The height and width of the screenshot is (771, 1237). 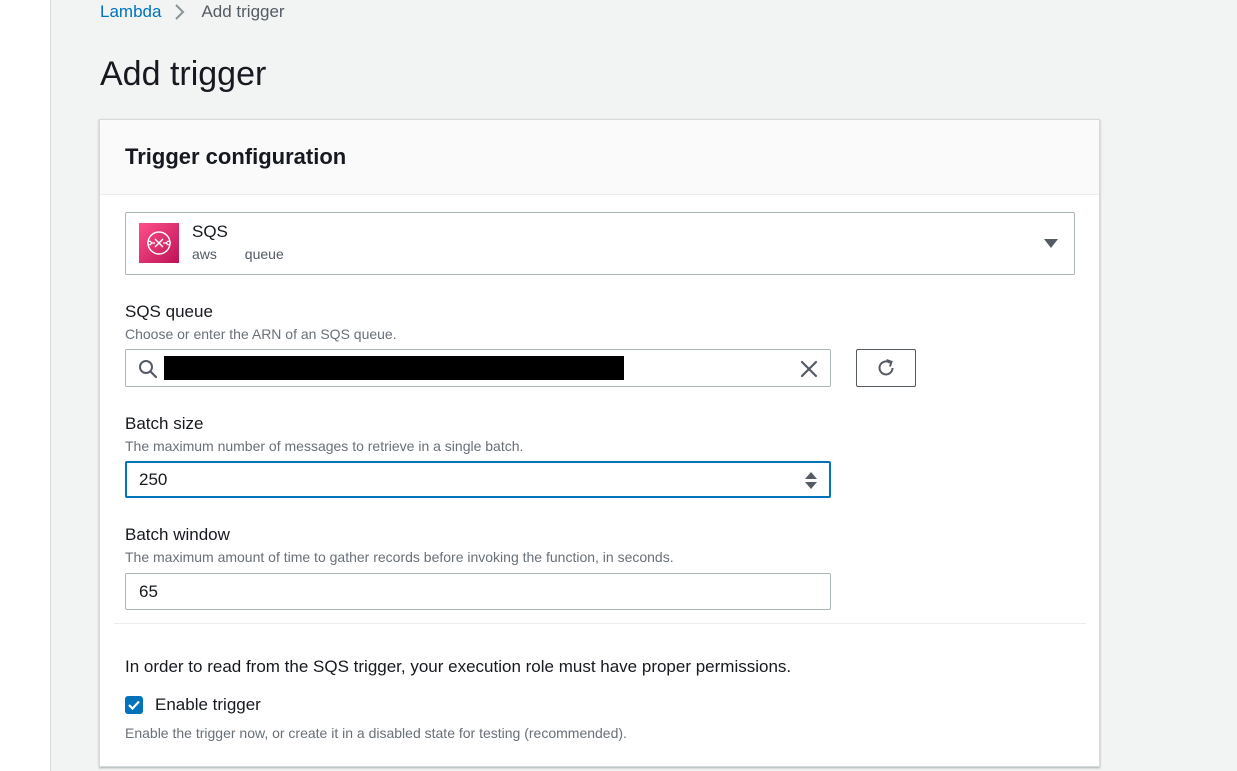 What do you see at coordinates (177, 534) in the screenshot?
I see `batch-window-label: Batch window` at bounding box center [177, 534].